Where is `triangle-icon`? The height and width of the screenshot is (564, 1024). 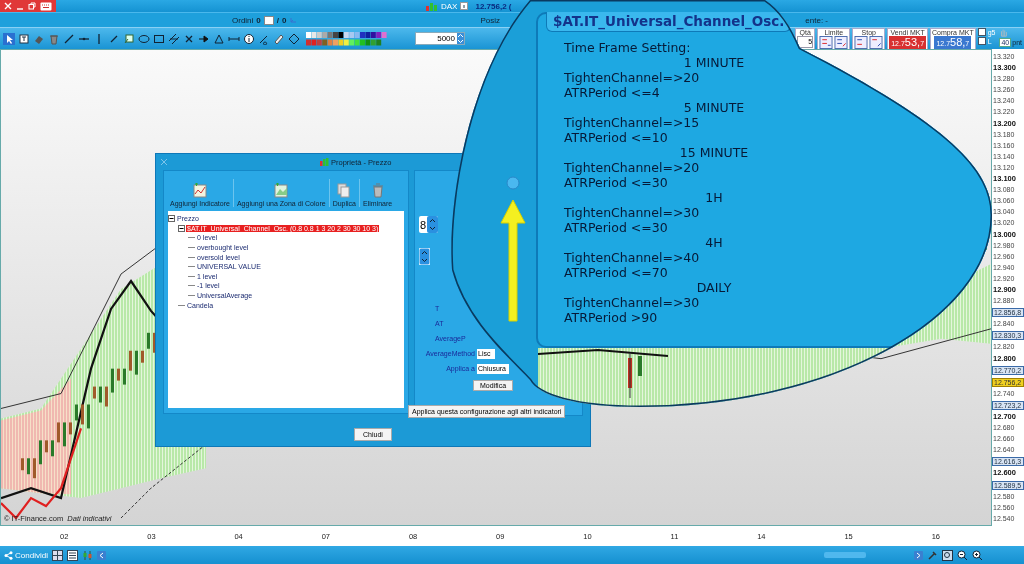
triangle-icon is located at coordinates (219, 38).